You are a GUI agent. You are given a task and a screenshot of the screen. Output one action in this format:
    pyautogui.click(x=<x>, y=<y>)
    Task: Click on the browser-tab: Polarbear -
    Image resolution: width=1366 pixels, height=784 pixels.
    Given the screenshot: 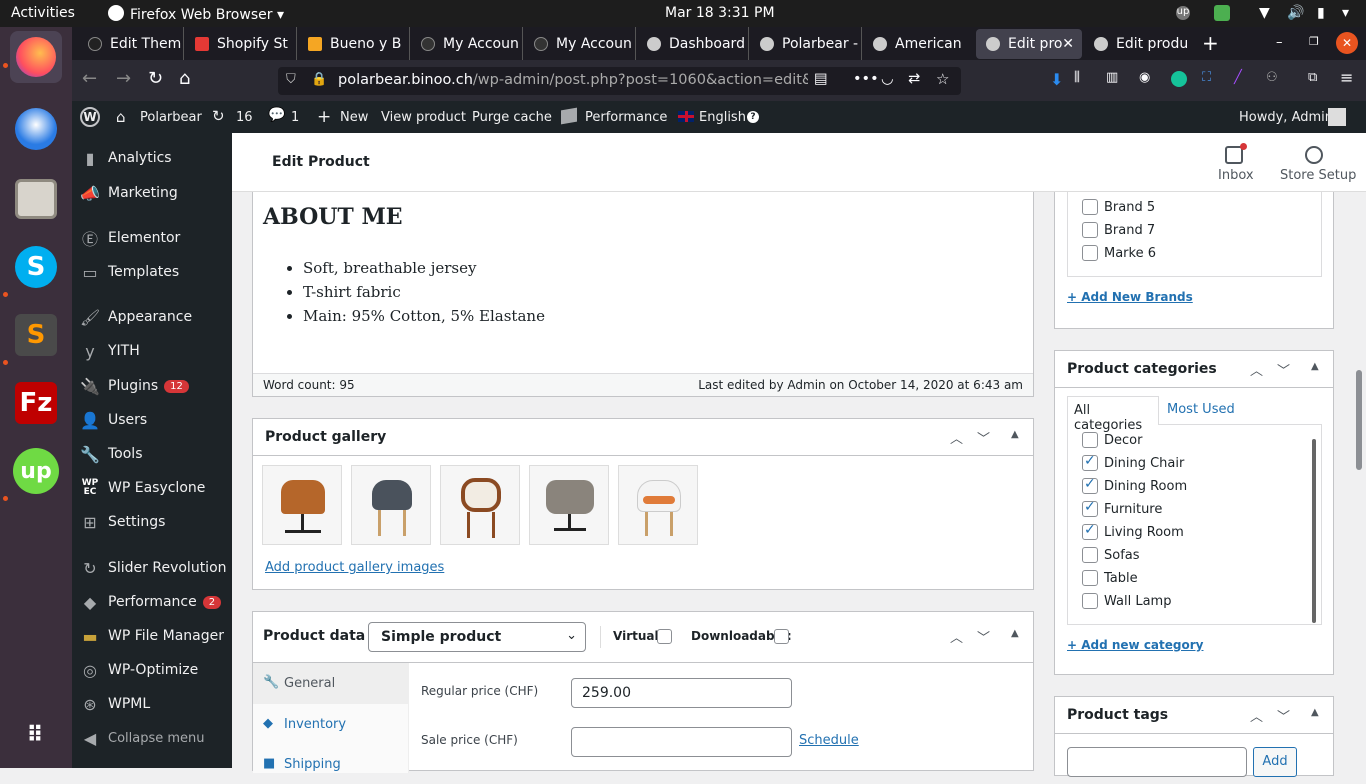 What is the action you would take?
    pyautogui.click(x=806, y=43)
    